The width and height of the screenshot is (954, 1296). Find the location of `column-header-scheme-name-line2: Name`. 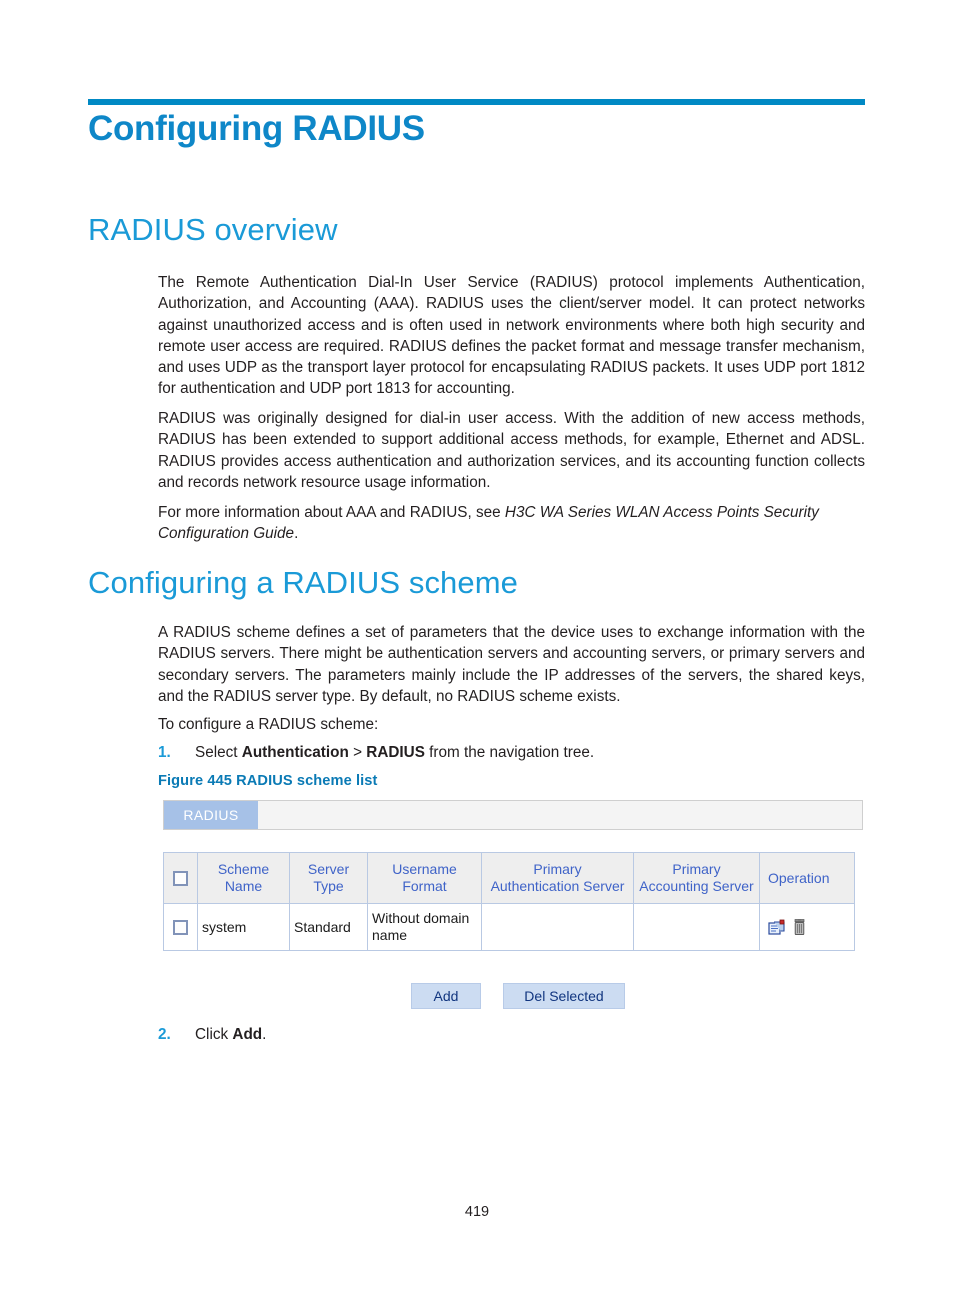

column-header-scheme-name-line2: Name is located at coordinates (243, 886).